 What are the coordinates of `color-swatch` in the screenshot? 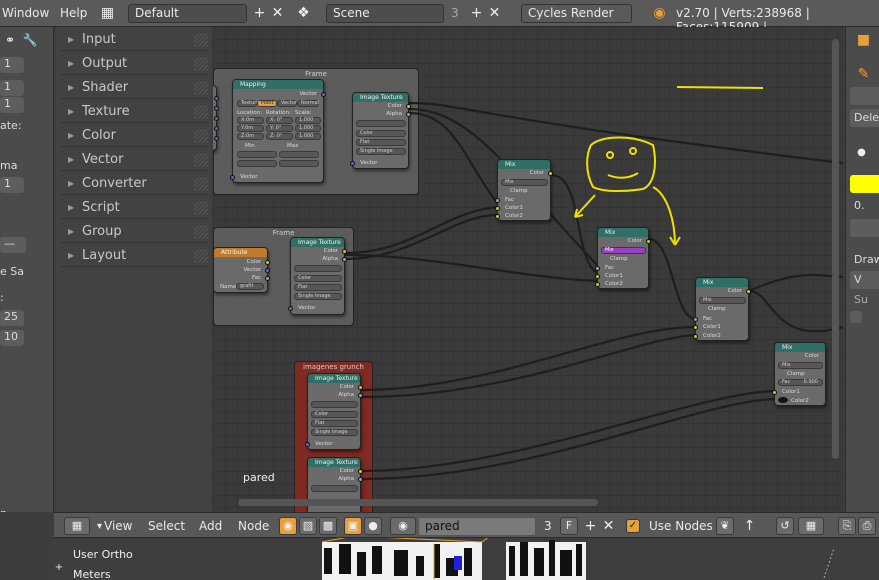 It's located at (864, 184).